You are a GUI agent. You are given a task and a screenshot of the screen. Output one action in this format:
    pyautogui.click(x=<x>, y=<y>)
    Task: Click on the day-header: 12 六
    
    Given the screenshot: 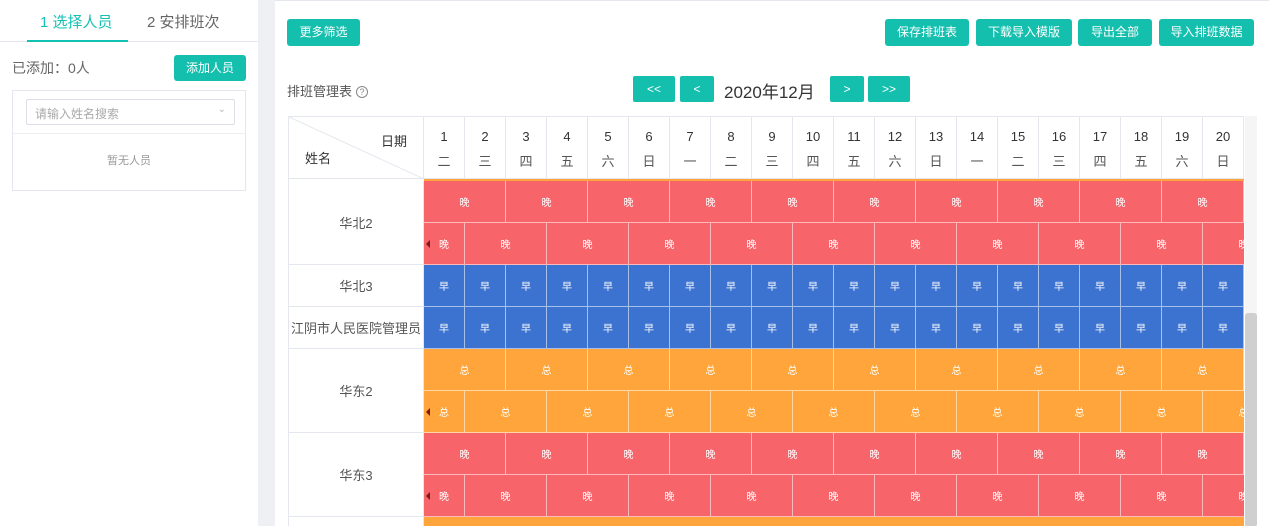 What is the action you would take?
    pyautogui.click(x=895, y=148)
    